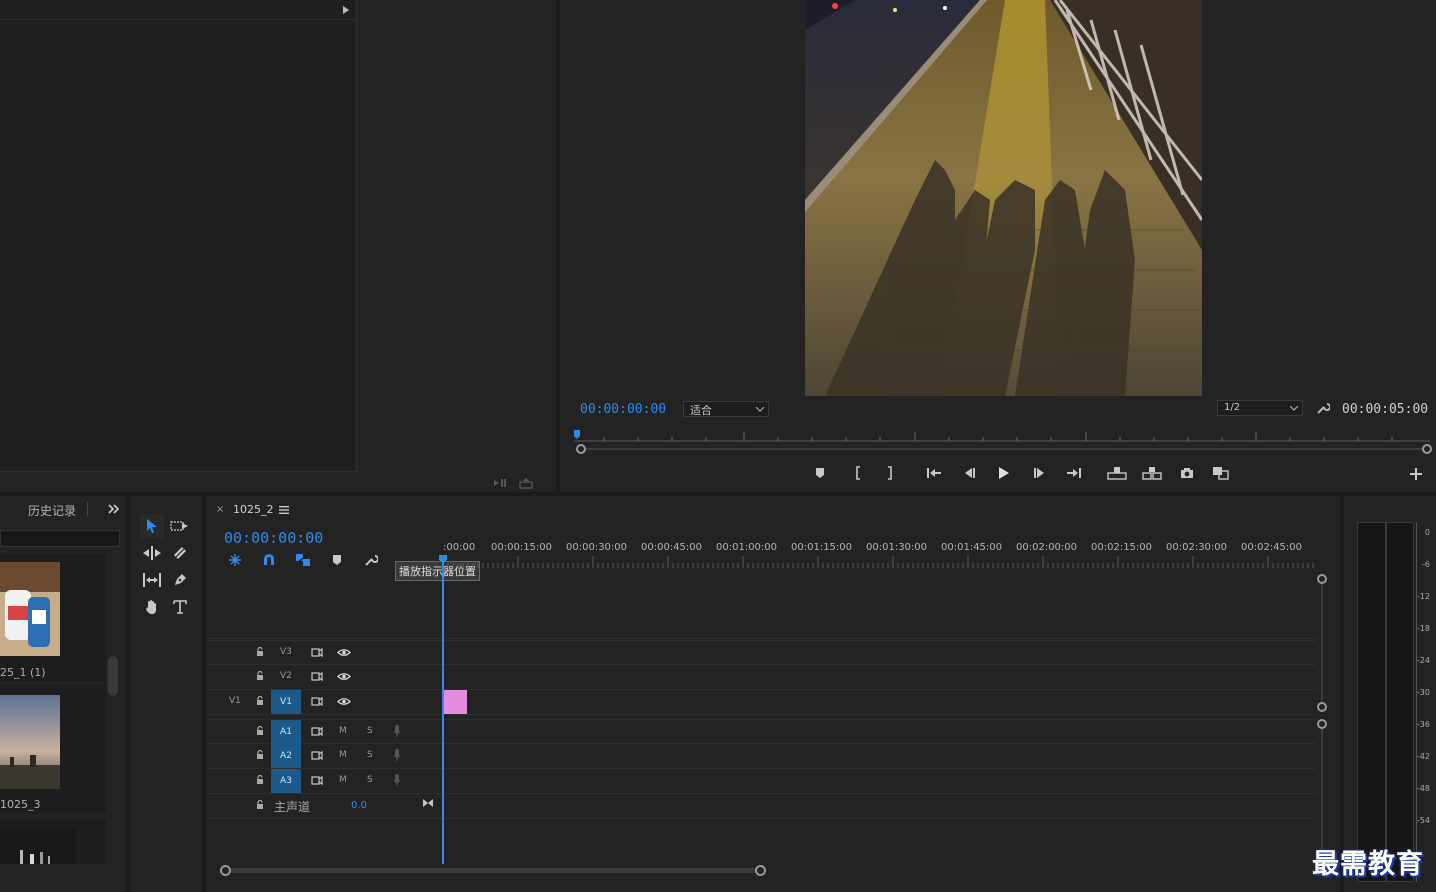  Describe the element at coordinates (284, 510) in the screenshot. I see `hamburger-menu-icon` at that location.